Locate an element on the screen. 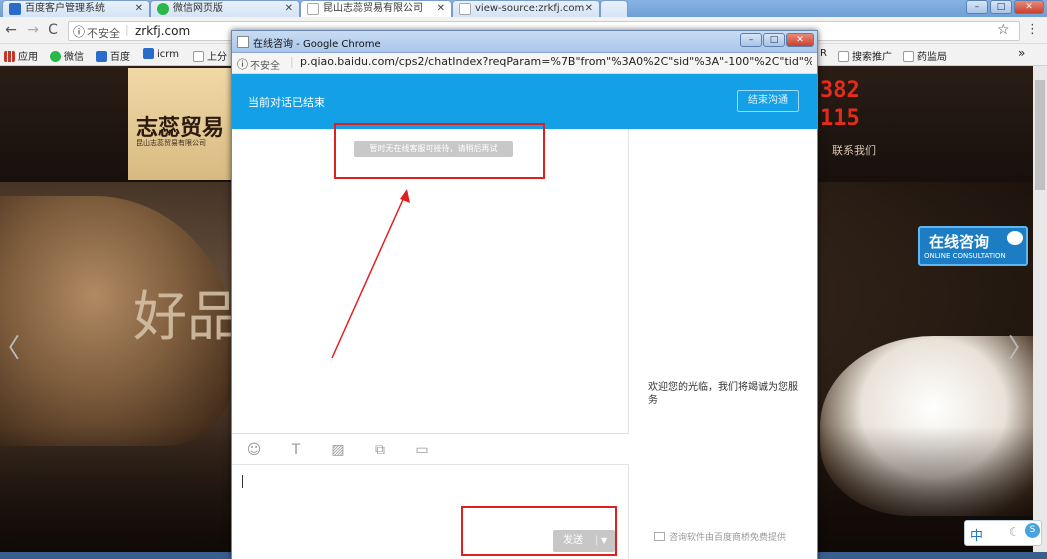 The image size is (1047, 559). tab-wechat: 微信网页版 ✕ is located at coordinates (225, 8).